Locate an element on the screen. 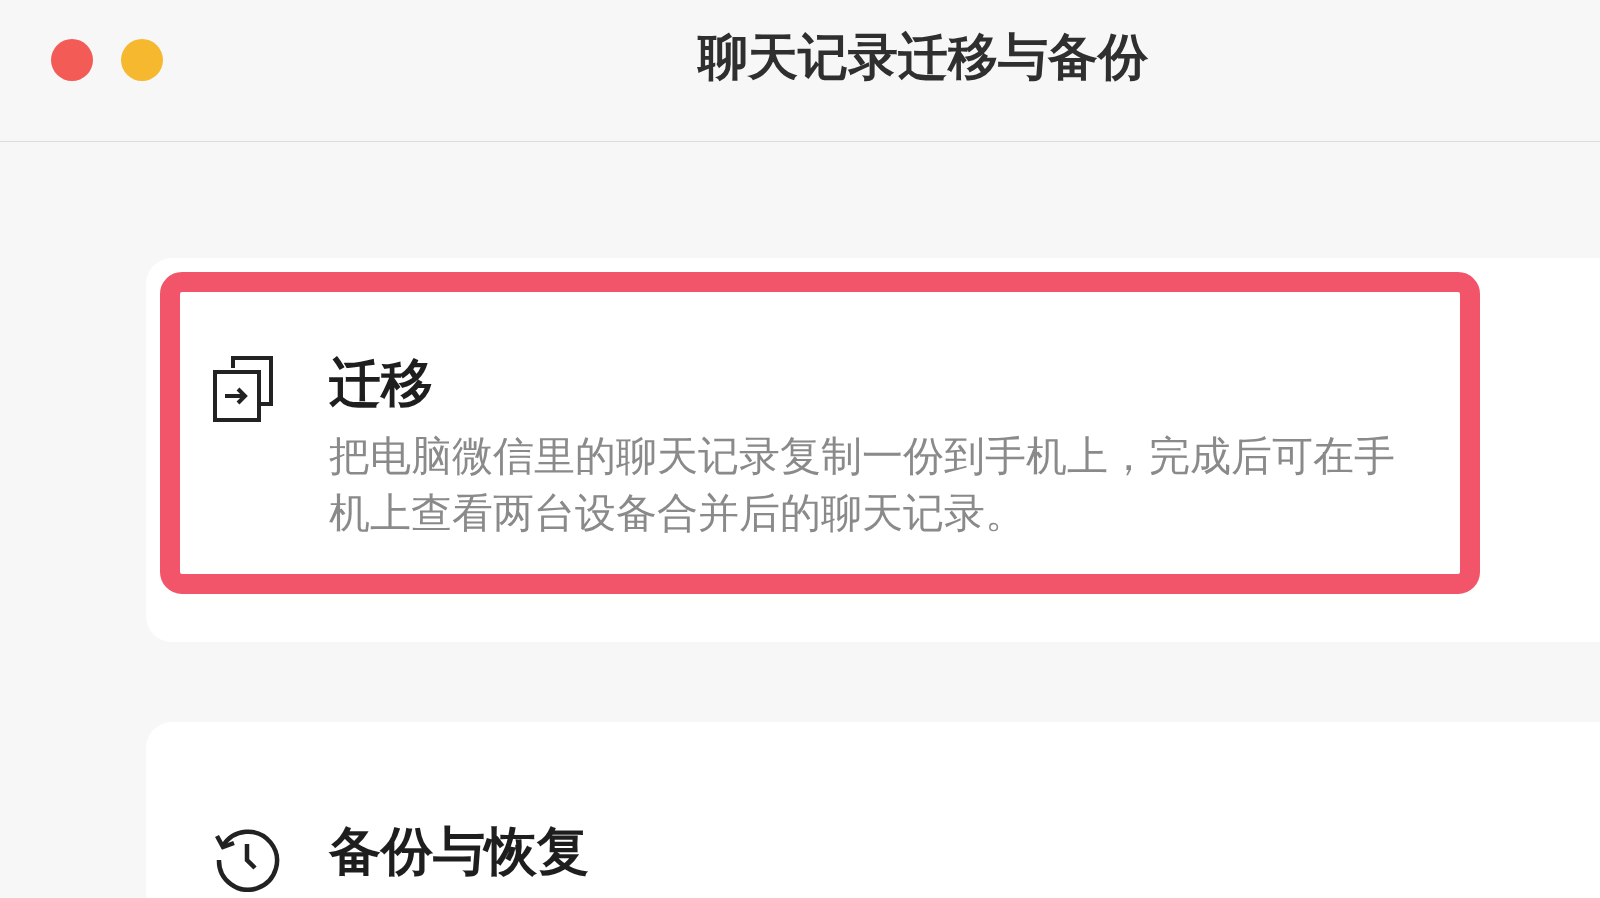 The height and width of the screenshot is (898, 1600). close-button is located at coordinates (72, 60).